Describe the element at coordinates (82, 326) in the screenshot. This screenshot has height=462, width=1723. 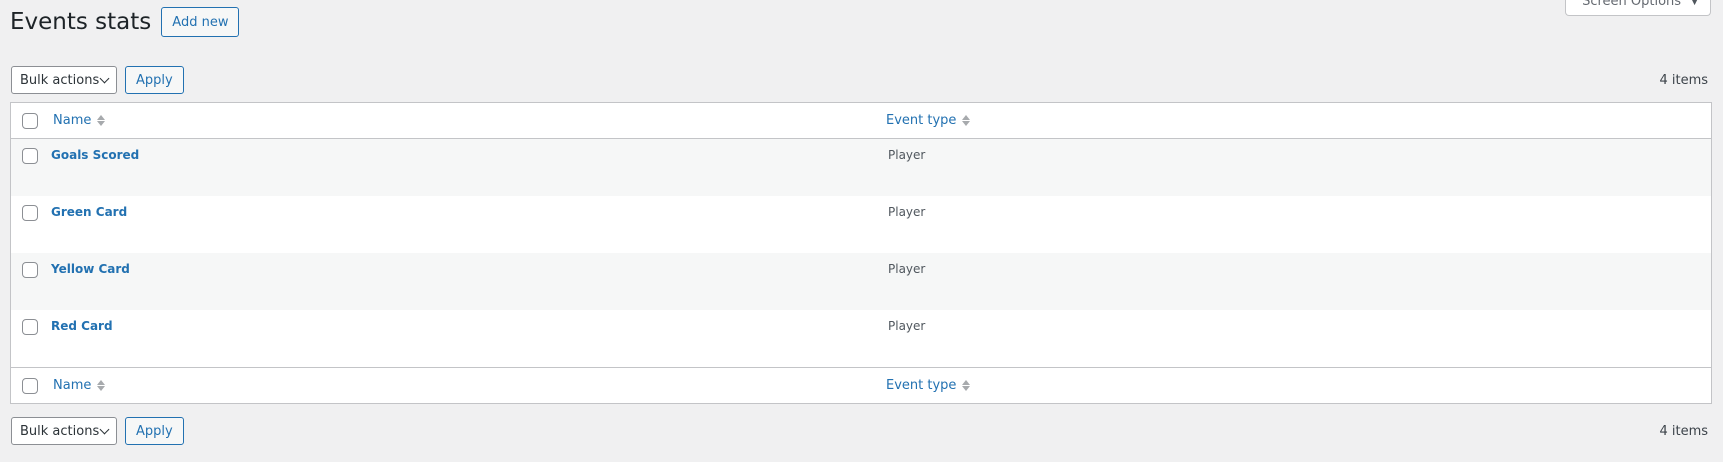
I see `row-title-link: Red Card` at that location.